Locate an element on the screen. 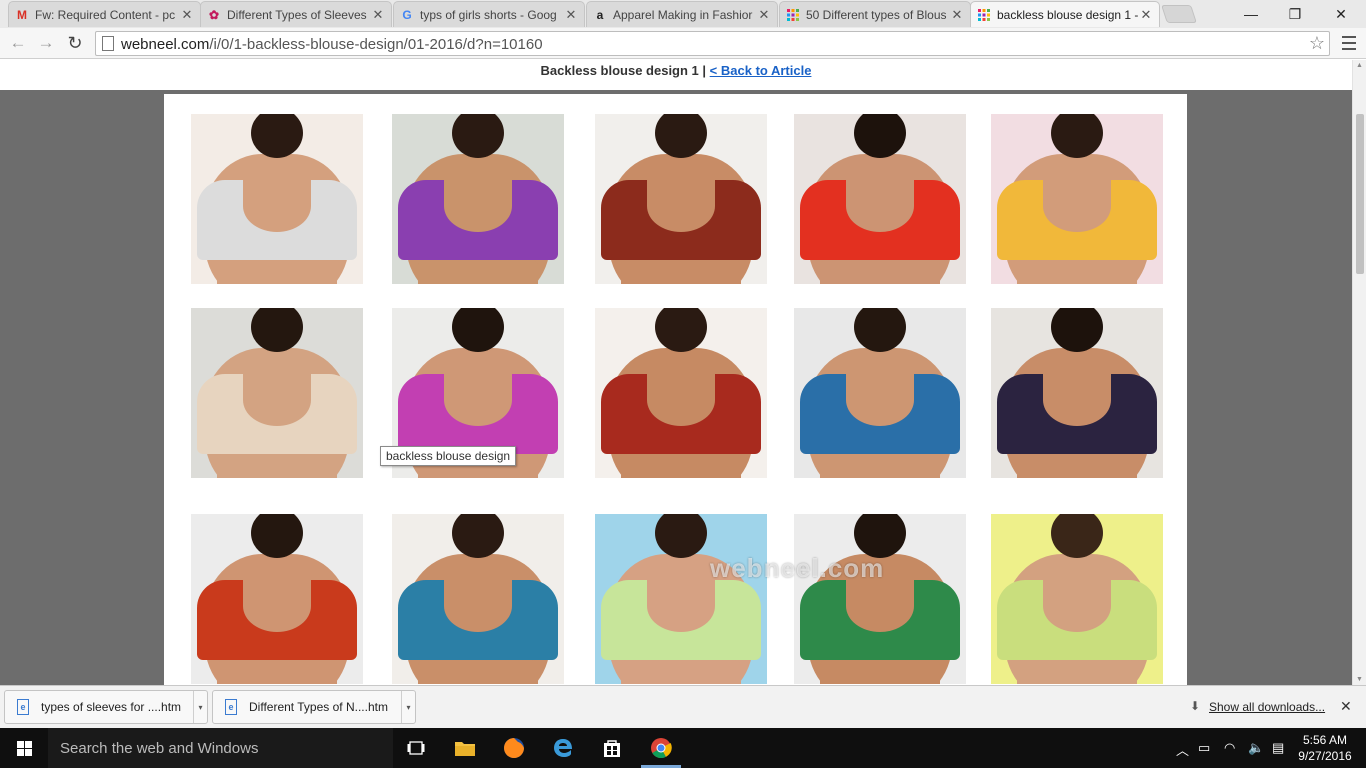  task-view-icon is located at coordinates (416, 748).